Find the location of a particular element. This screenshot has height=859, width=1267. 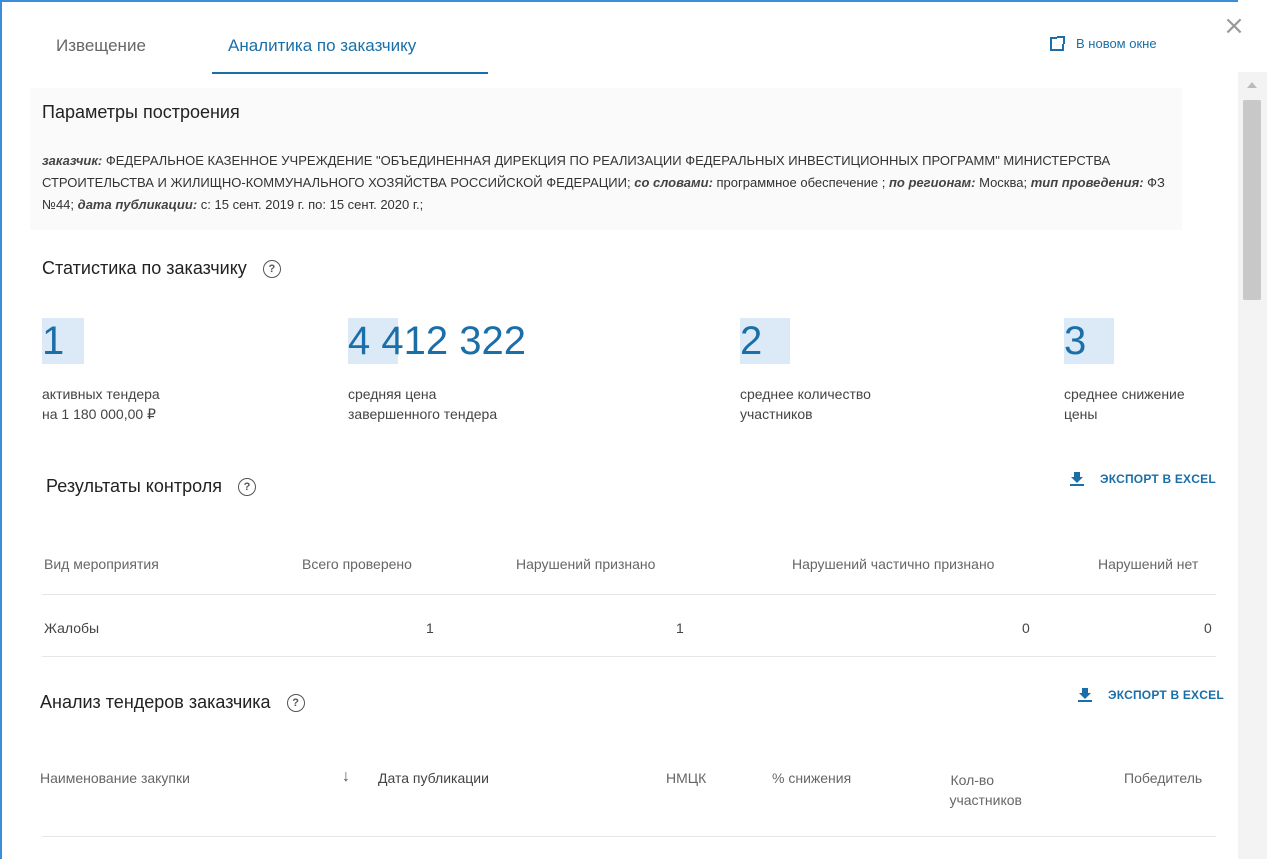

cell-violations: 1 is located at coordinates (680, 628).